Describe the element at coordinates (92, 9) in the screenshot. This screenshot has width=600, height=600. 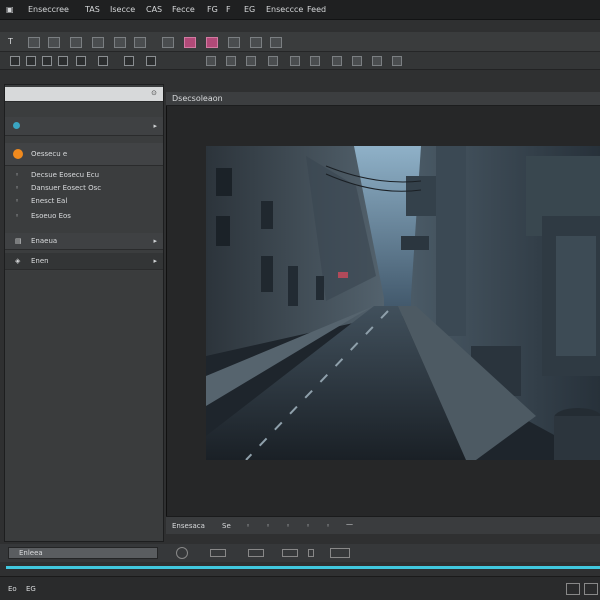
I see `menu-item-2: TAS` at that location.